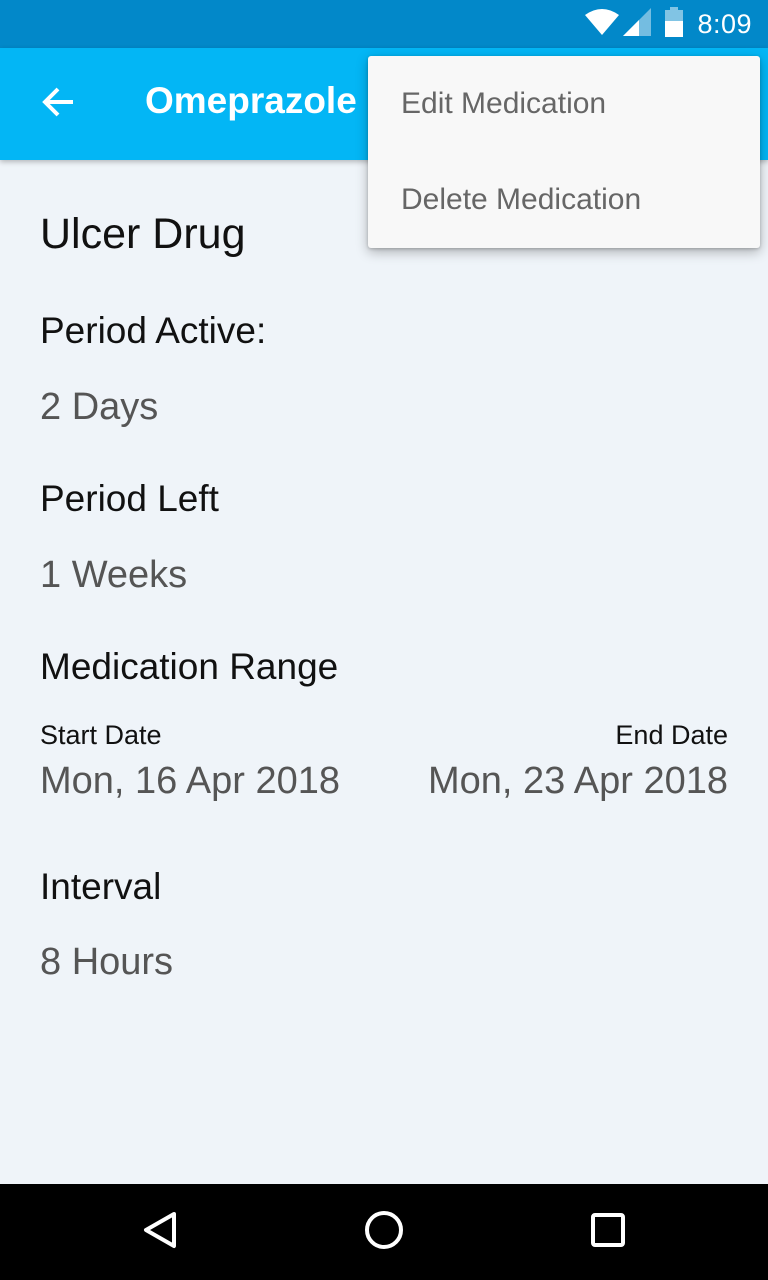 This screenshot has width=768, height=1280. Describe the element at coordinates (153, 330) in the screenshot. I see `period-active-label: Period Active:` at that location.